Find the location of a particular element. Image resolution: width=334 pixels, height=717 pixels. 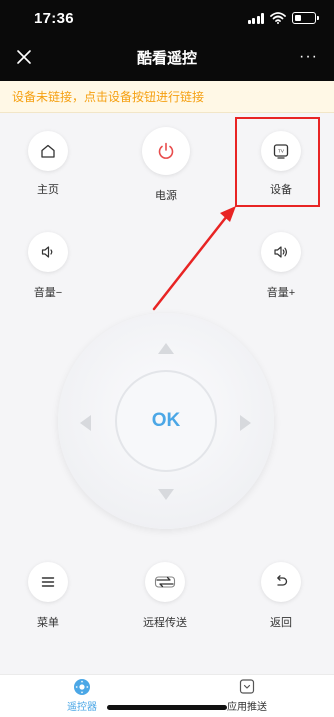

back-button is located at coordinates (281, 582).